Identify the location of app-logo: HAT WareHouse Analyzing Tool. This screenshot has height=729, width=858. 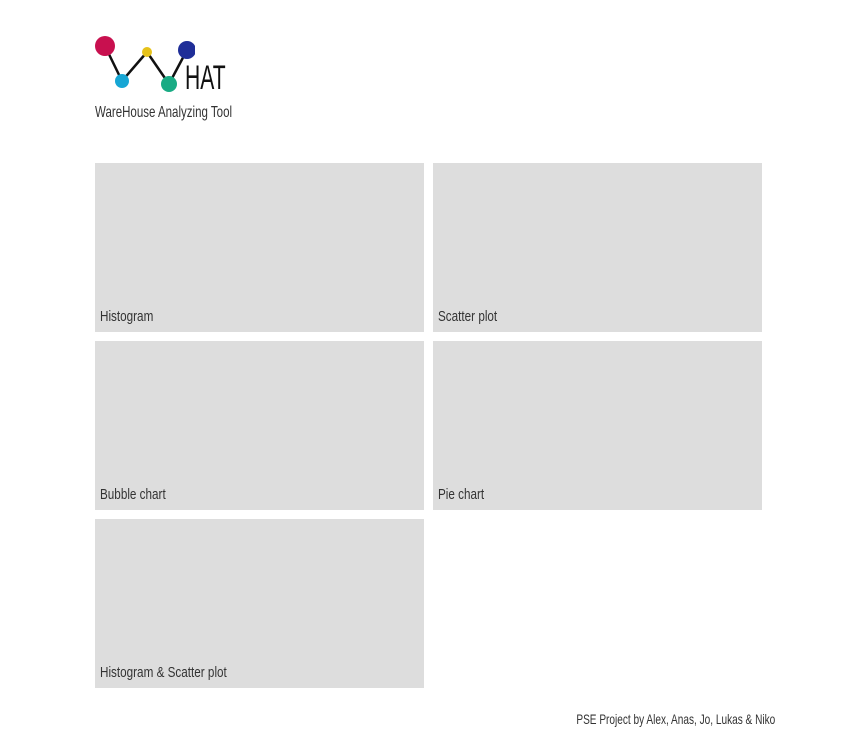
(175, 80).